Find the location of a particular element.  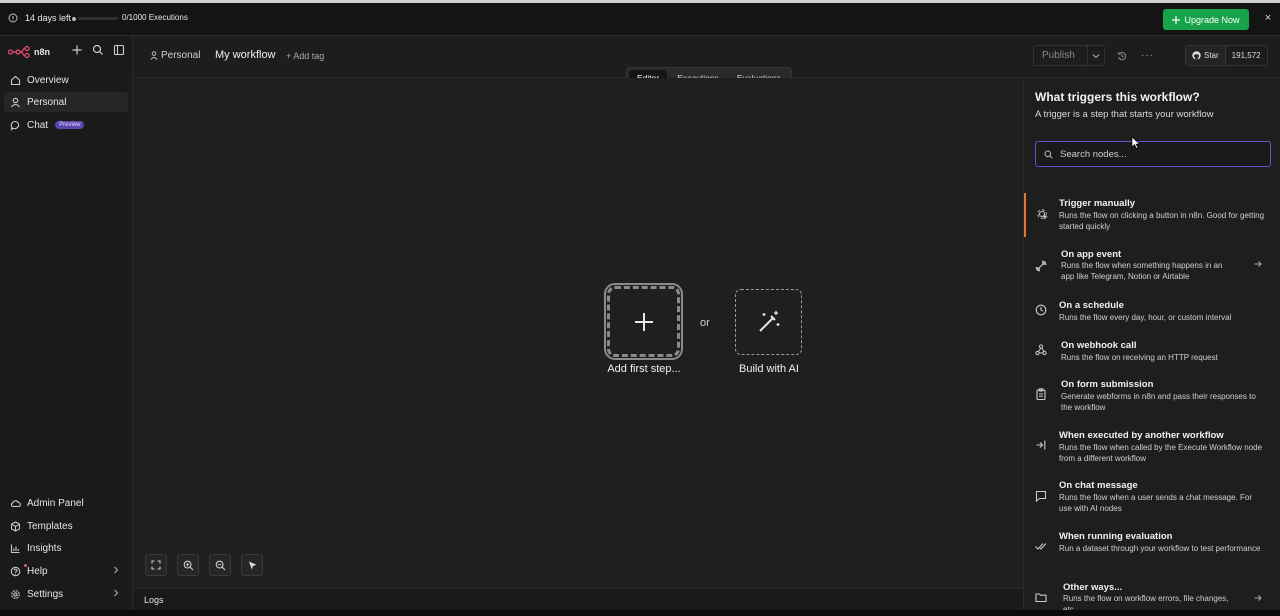

brand-logo: n8n is located at coordinates (29, 52).